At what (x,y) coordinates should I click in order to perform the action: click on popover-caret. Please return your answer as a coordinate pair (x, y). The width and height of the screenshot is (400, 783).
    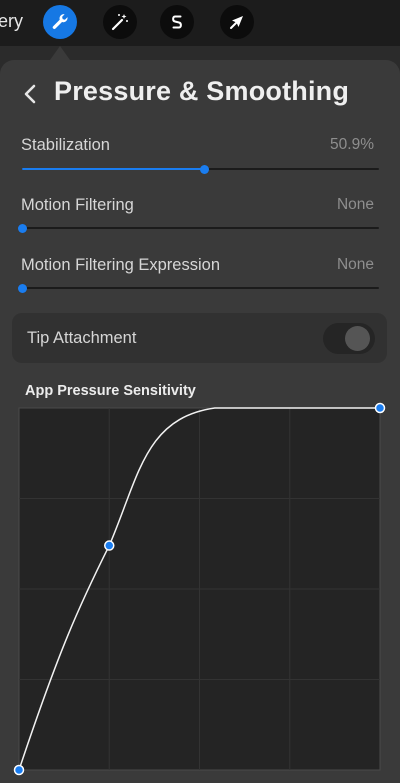
    Looking at the image, I should click on (60, 53).